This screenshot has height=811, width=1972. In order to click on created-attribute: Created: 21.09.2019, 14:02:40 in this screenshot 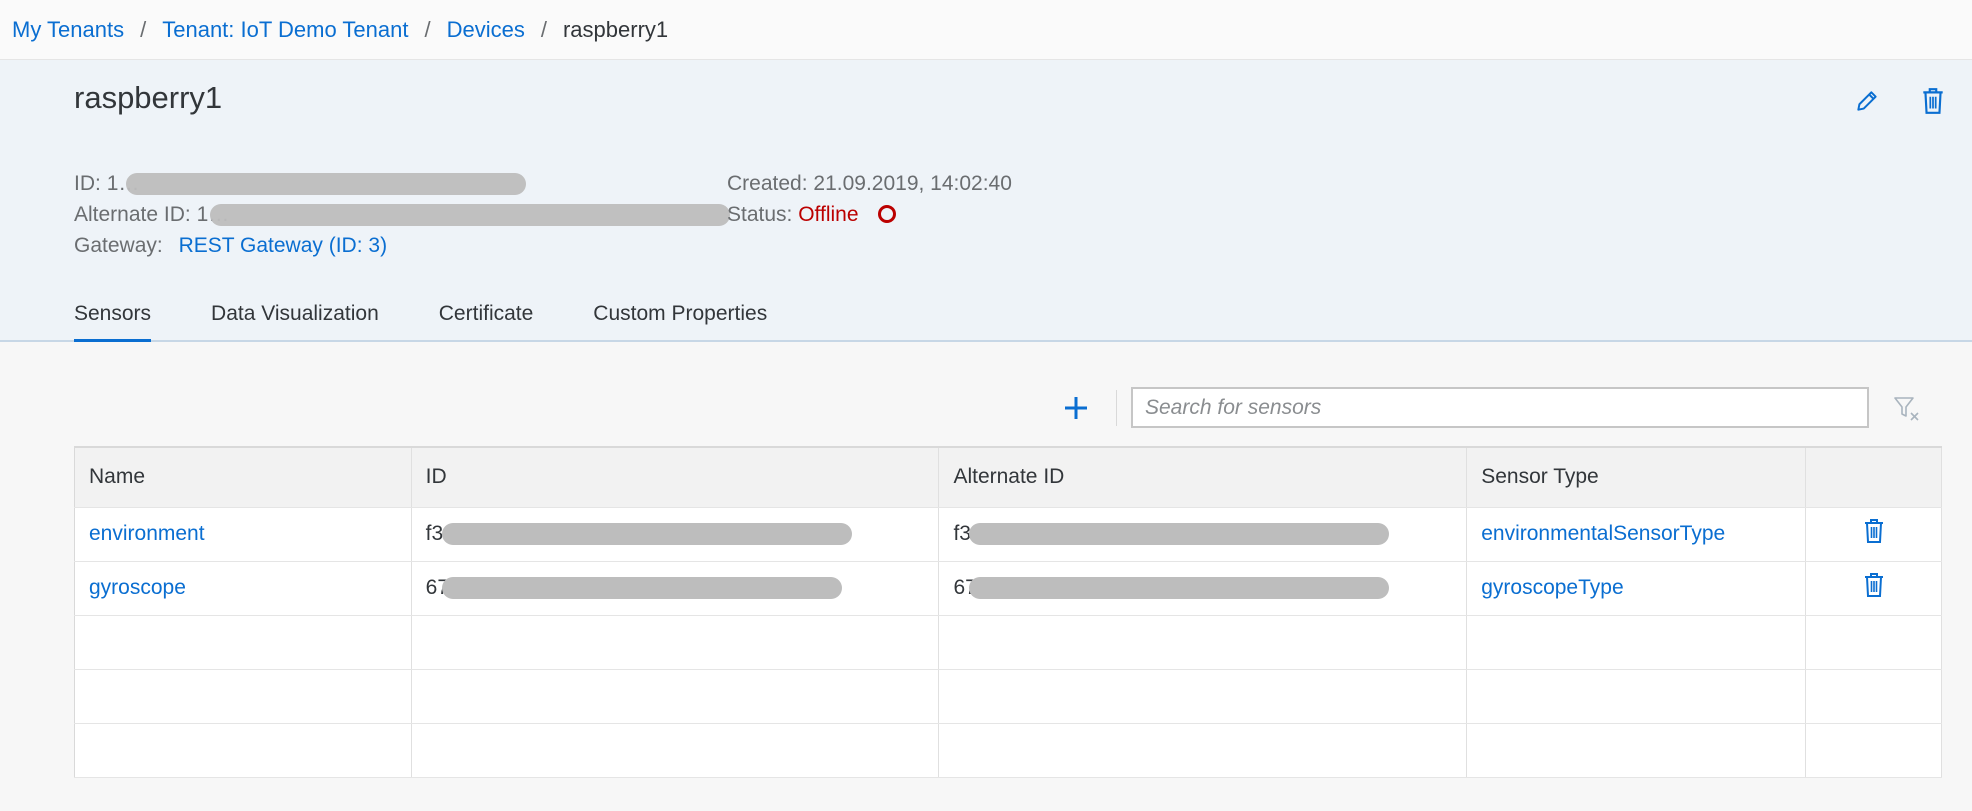, I will do `click(869, 183)`.